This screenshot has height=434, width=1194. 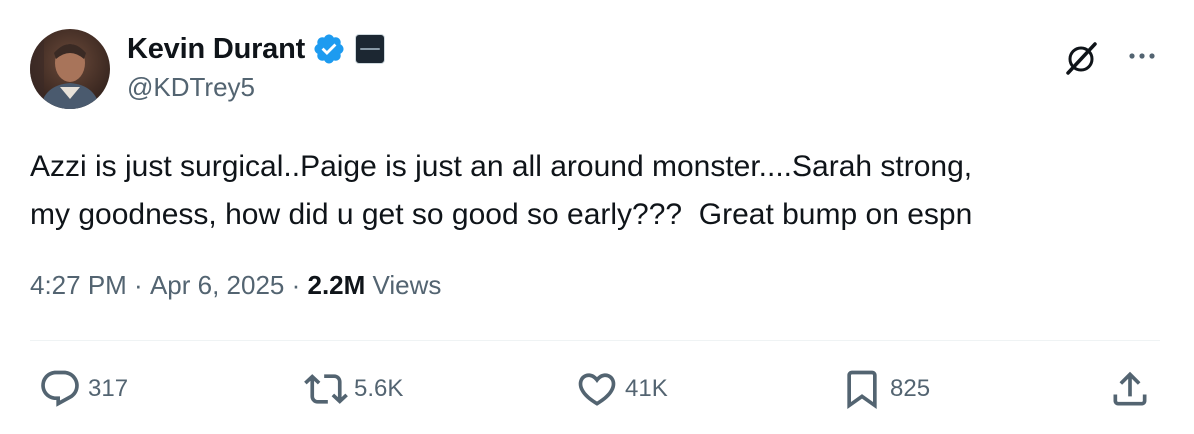 I want to click on repost-button: 5.6K, so click(x=353, y=389).